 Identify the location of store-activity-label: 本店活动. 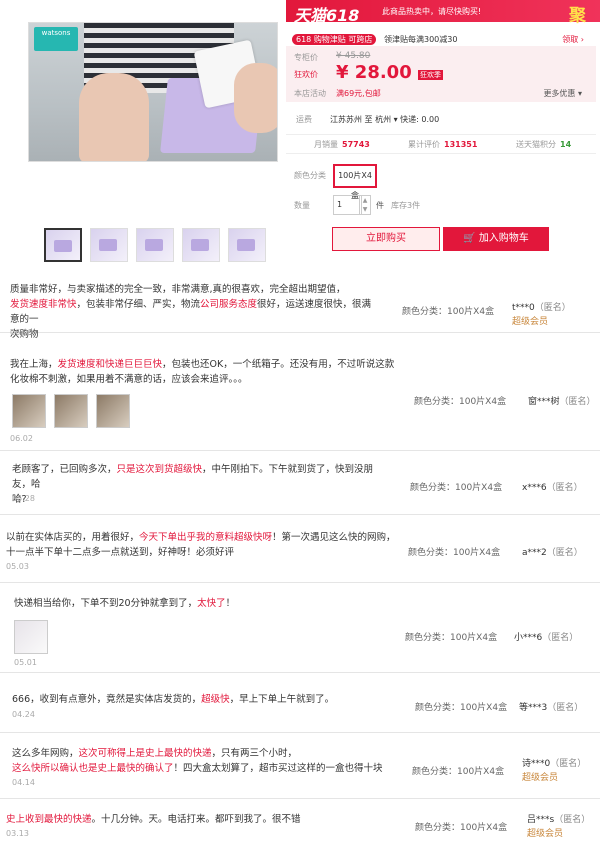
(310, 93).